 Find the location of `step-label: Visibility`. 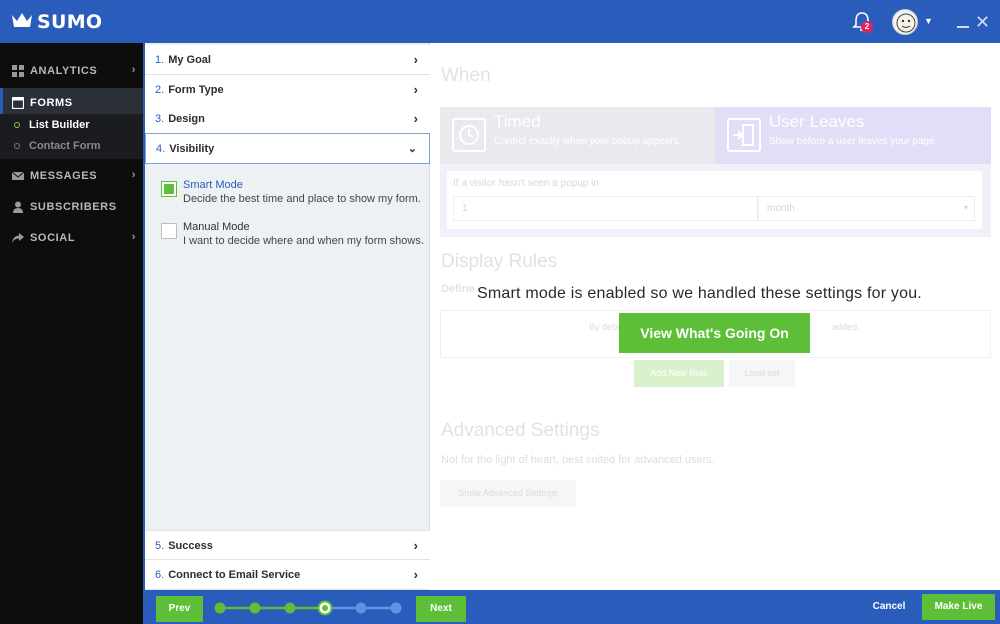

step-label: Visibility is located at coordinates (192, 149).